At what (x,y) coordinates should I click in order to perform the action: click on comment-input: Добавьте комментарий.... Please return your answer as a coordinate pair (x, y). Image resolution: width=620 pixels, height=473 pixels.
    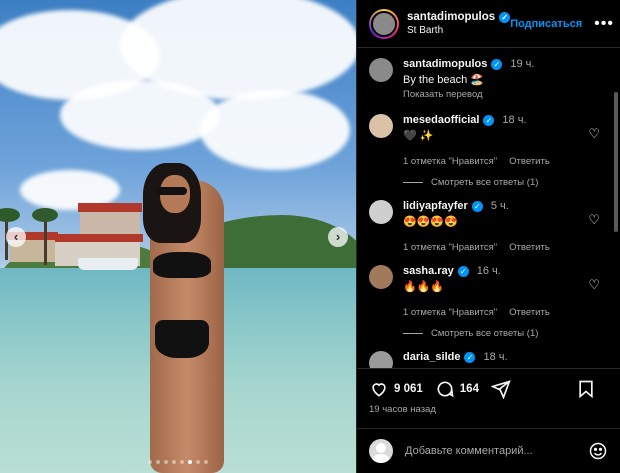
    Looking at the image, I should click on (496, 451).